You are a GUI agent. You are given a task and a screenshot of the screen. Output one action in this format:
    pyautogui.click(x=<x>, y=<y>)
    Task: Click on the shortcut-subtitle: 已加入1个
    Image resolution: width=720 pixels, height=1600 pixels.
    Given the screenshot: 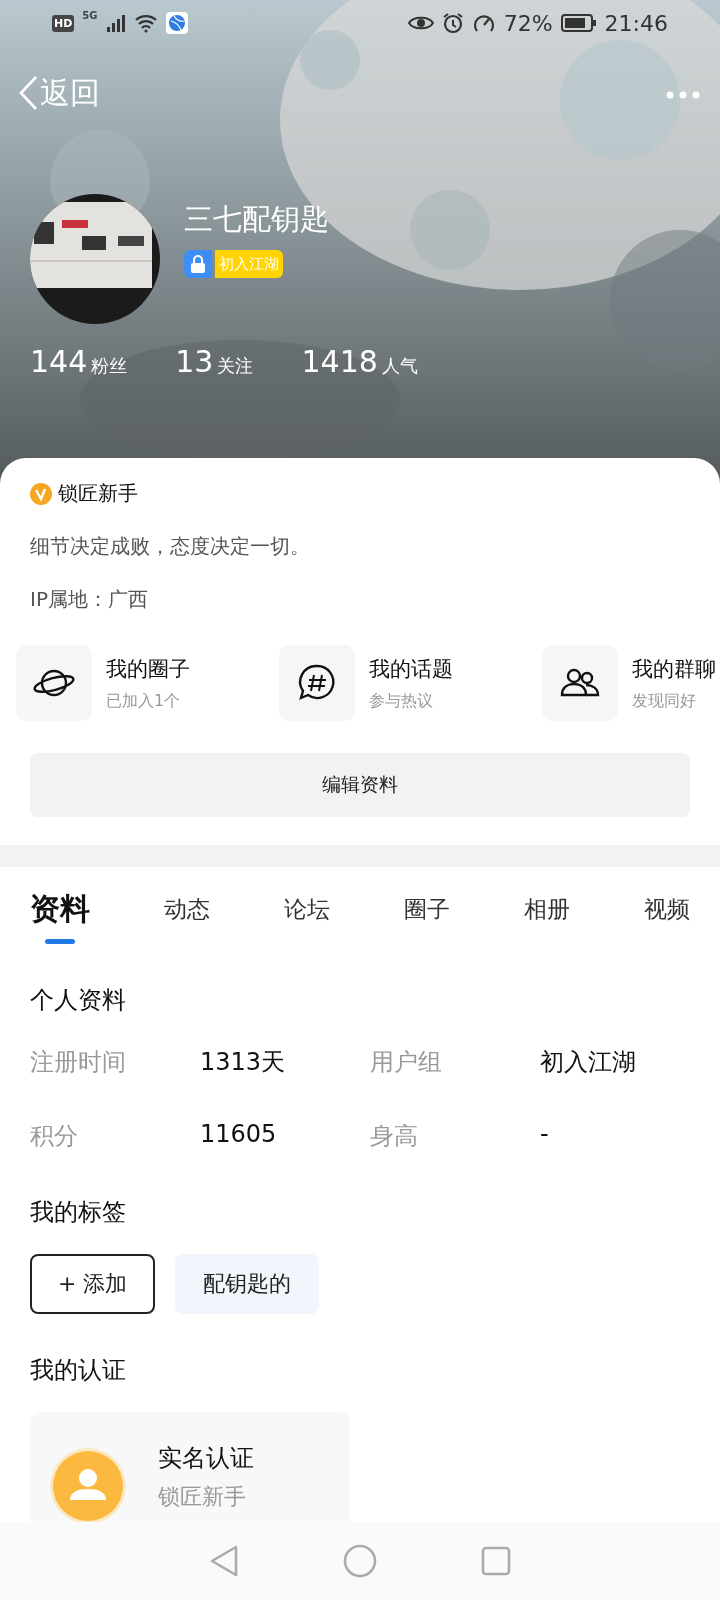 What is the action you would take?
    pyautogui.click(x=144, y=701)
    